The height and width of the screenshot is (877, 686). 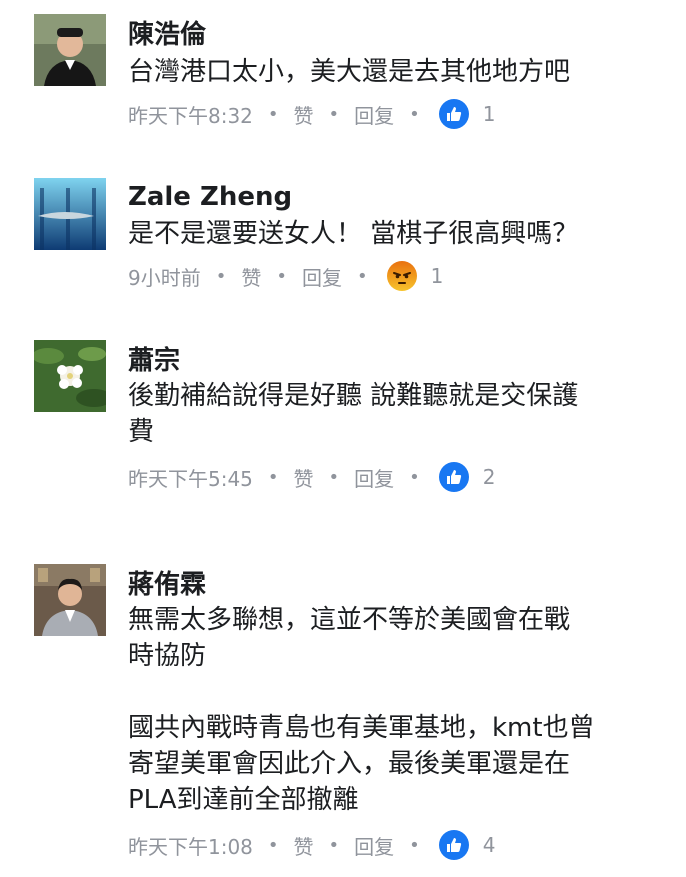 I want to click on commenter-name: 蕭宗, so click(x=154, y=361).